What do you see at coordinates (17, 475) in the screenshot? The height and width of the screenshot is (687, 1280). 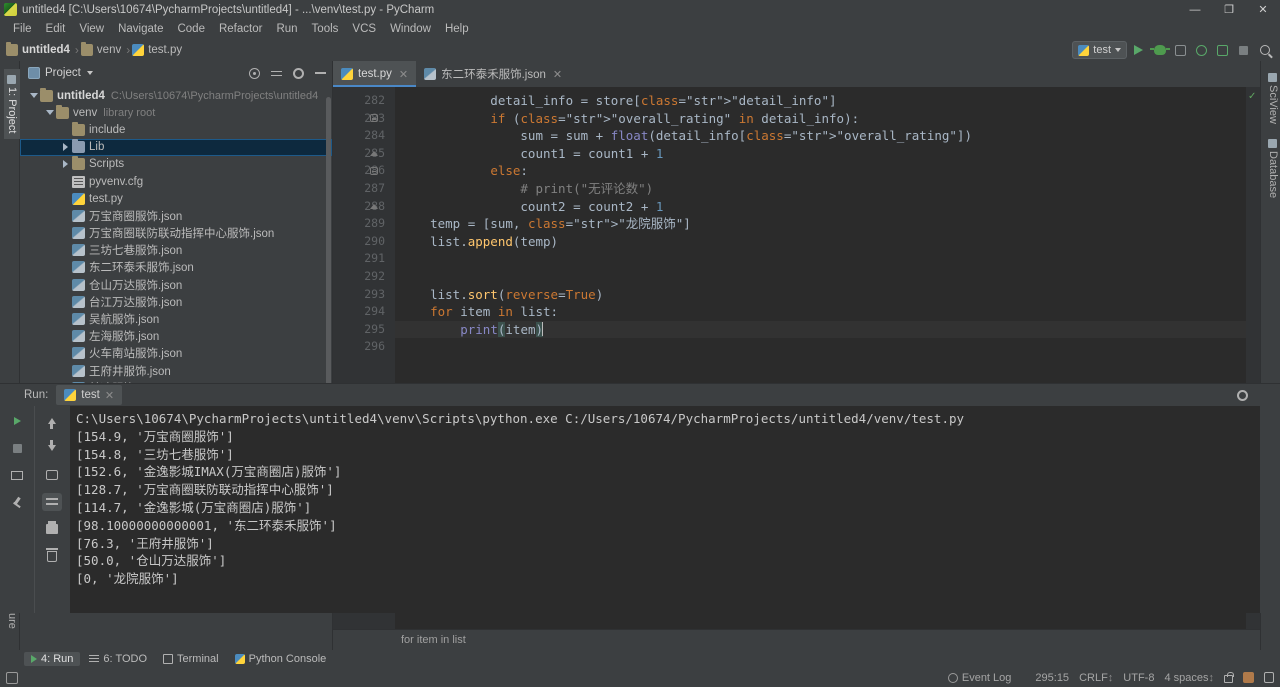 I see `print-output-button` at bounding box center [17, 475].